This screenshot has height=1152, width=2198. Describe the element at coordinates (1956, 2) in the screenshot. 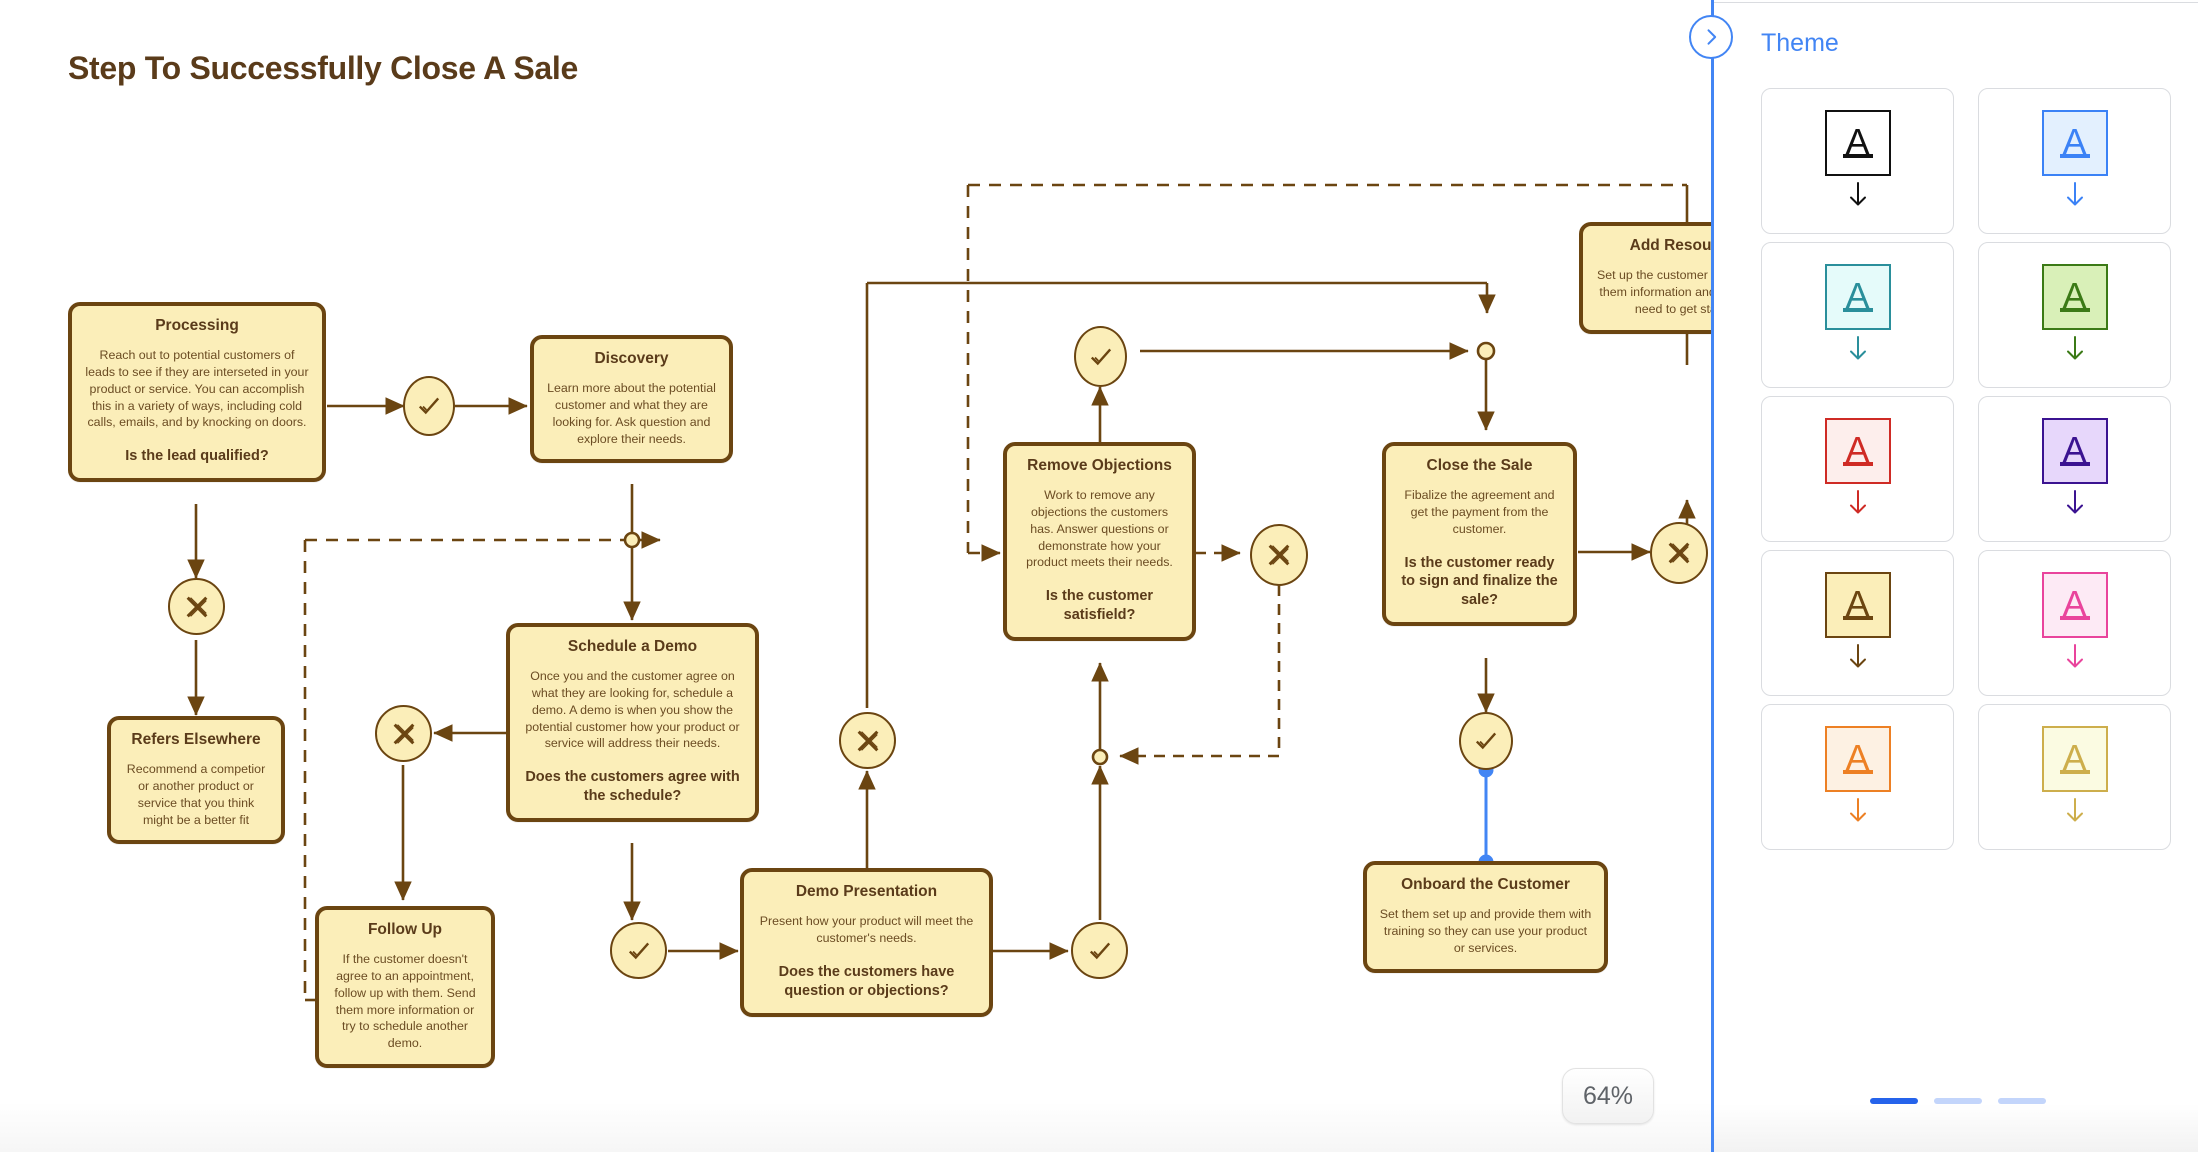

I see `panel-divider` at that location.